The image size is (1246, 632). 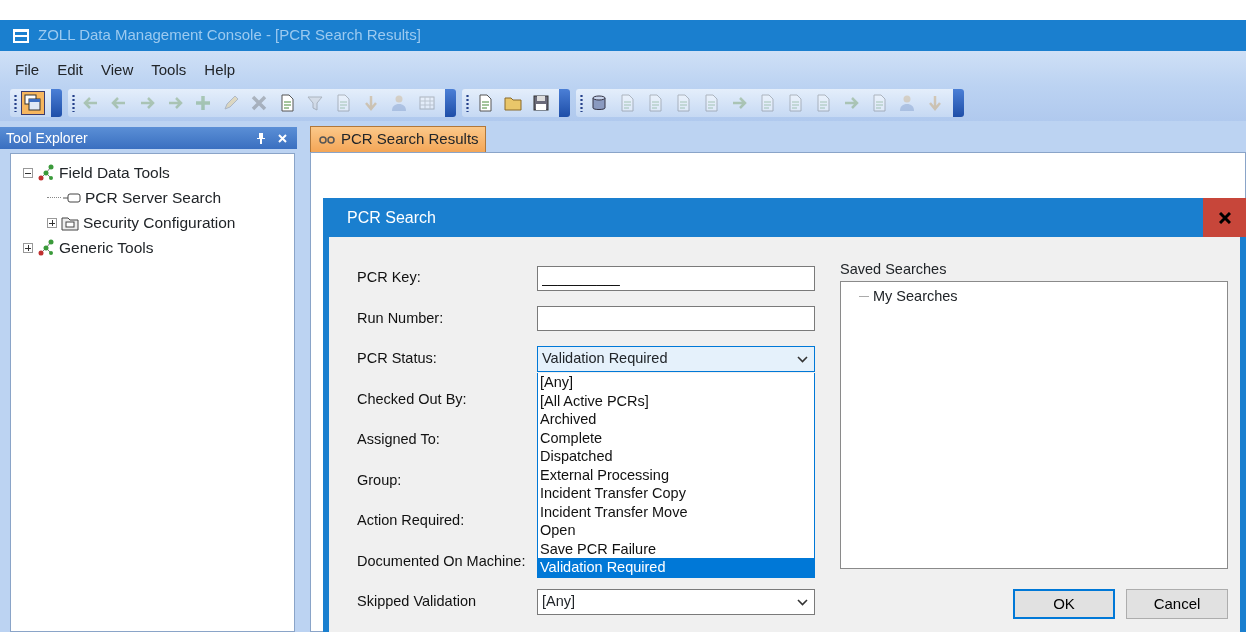 What do you see at coordinates (261, 138) in the screenshot?
I see `pin-icon` at bounding box center [261, 138].